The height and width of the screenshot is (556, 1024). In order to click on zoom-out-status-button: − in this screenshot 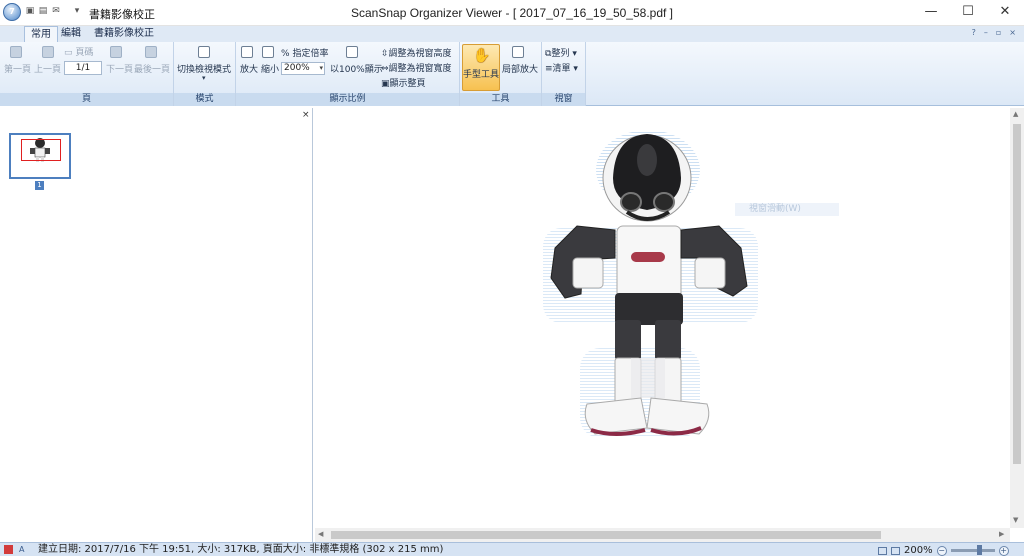, I will do `click(941, 550)`.